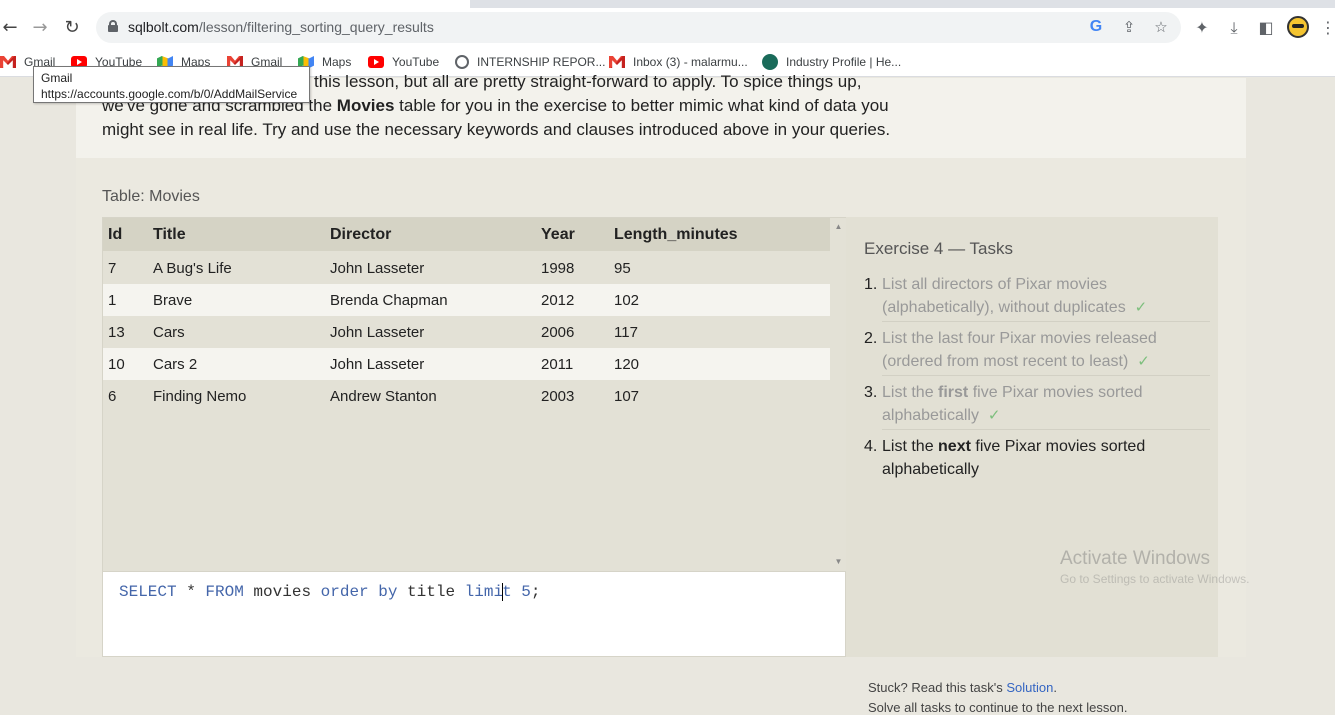  I want to click on scroll-up-icon: ▲, so click(838, 227).